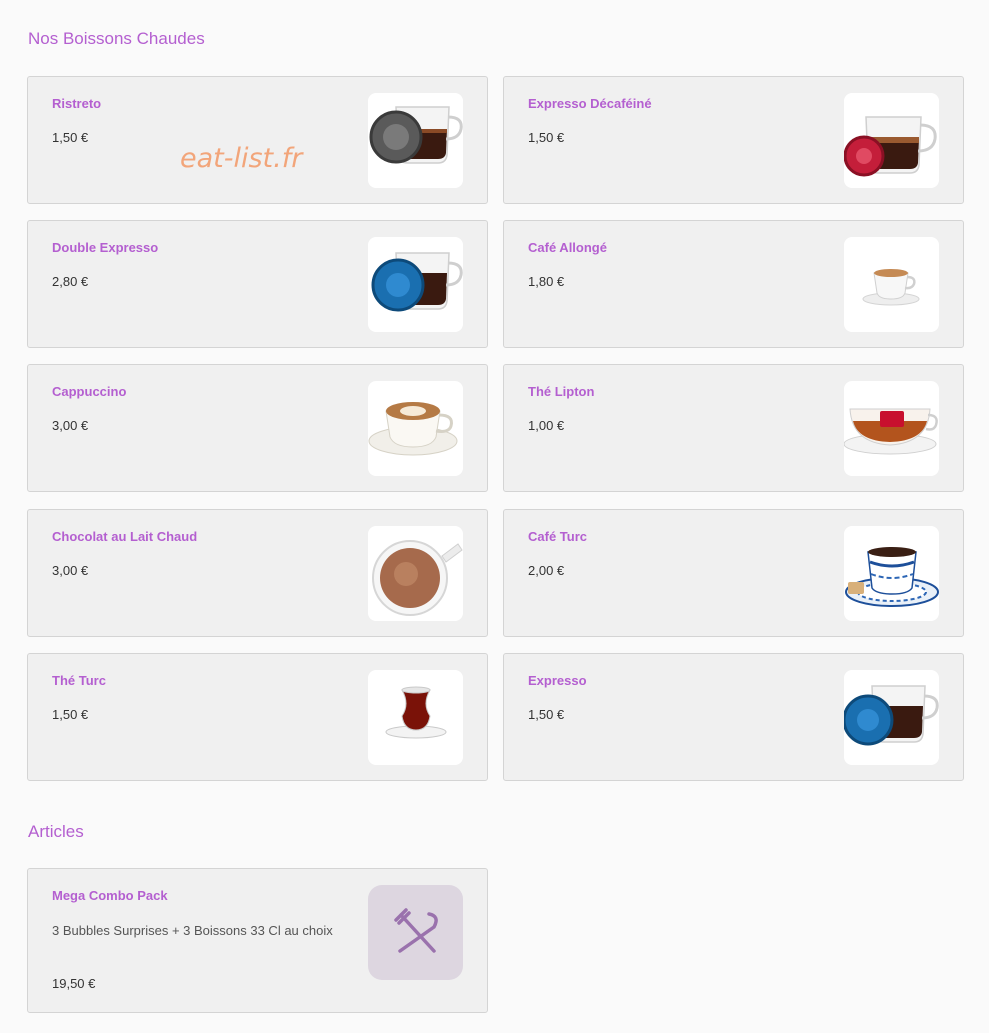 The height and width of the screenshot is (1033, 989). I want to click on menu-item-card: Expresso Décaféiné 1,50 €, so click(733, 140).